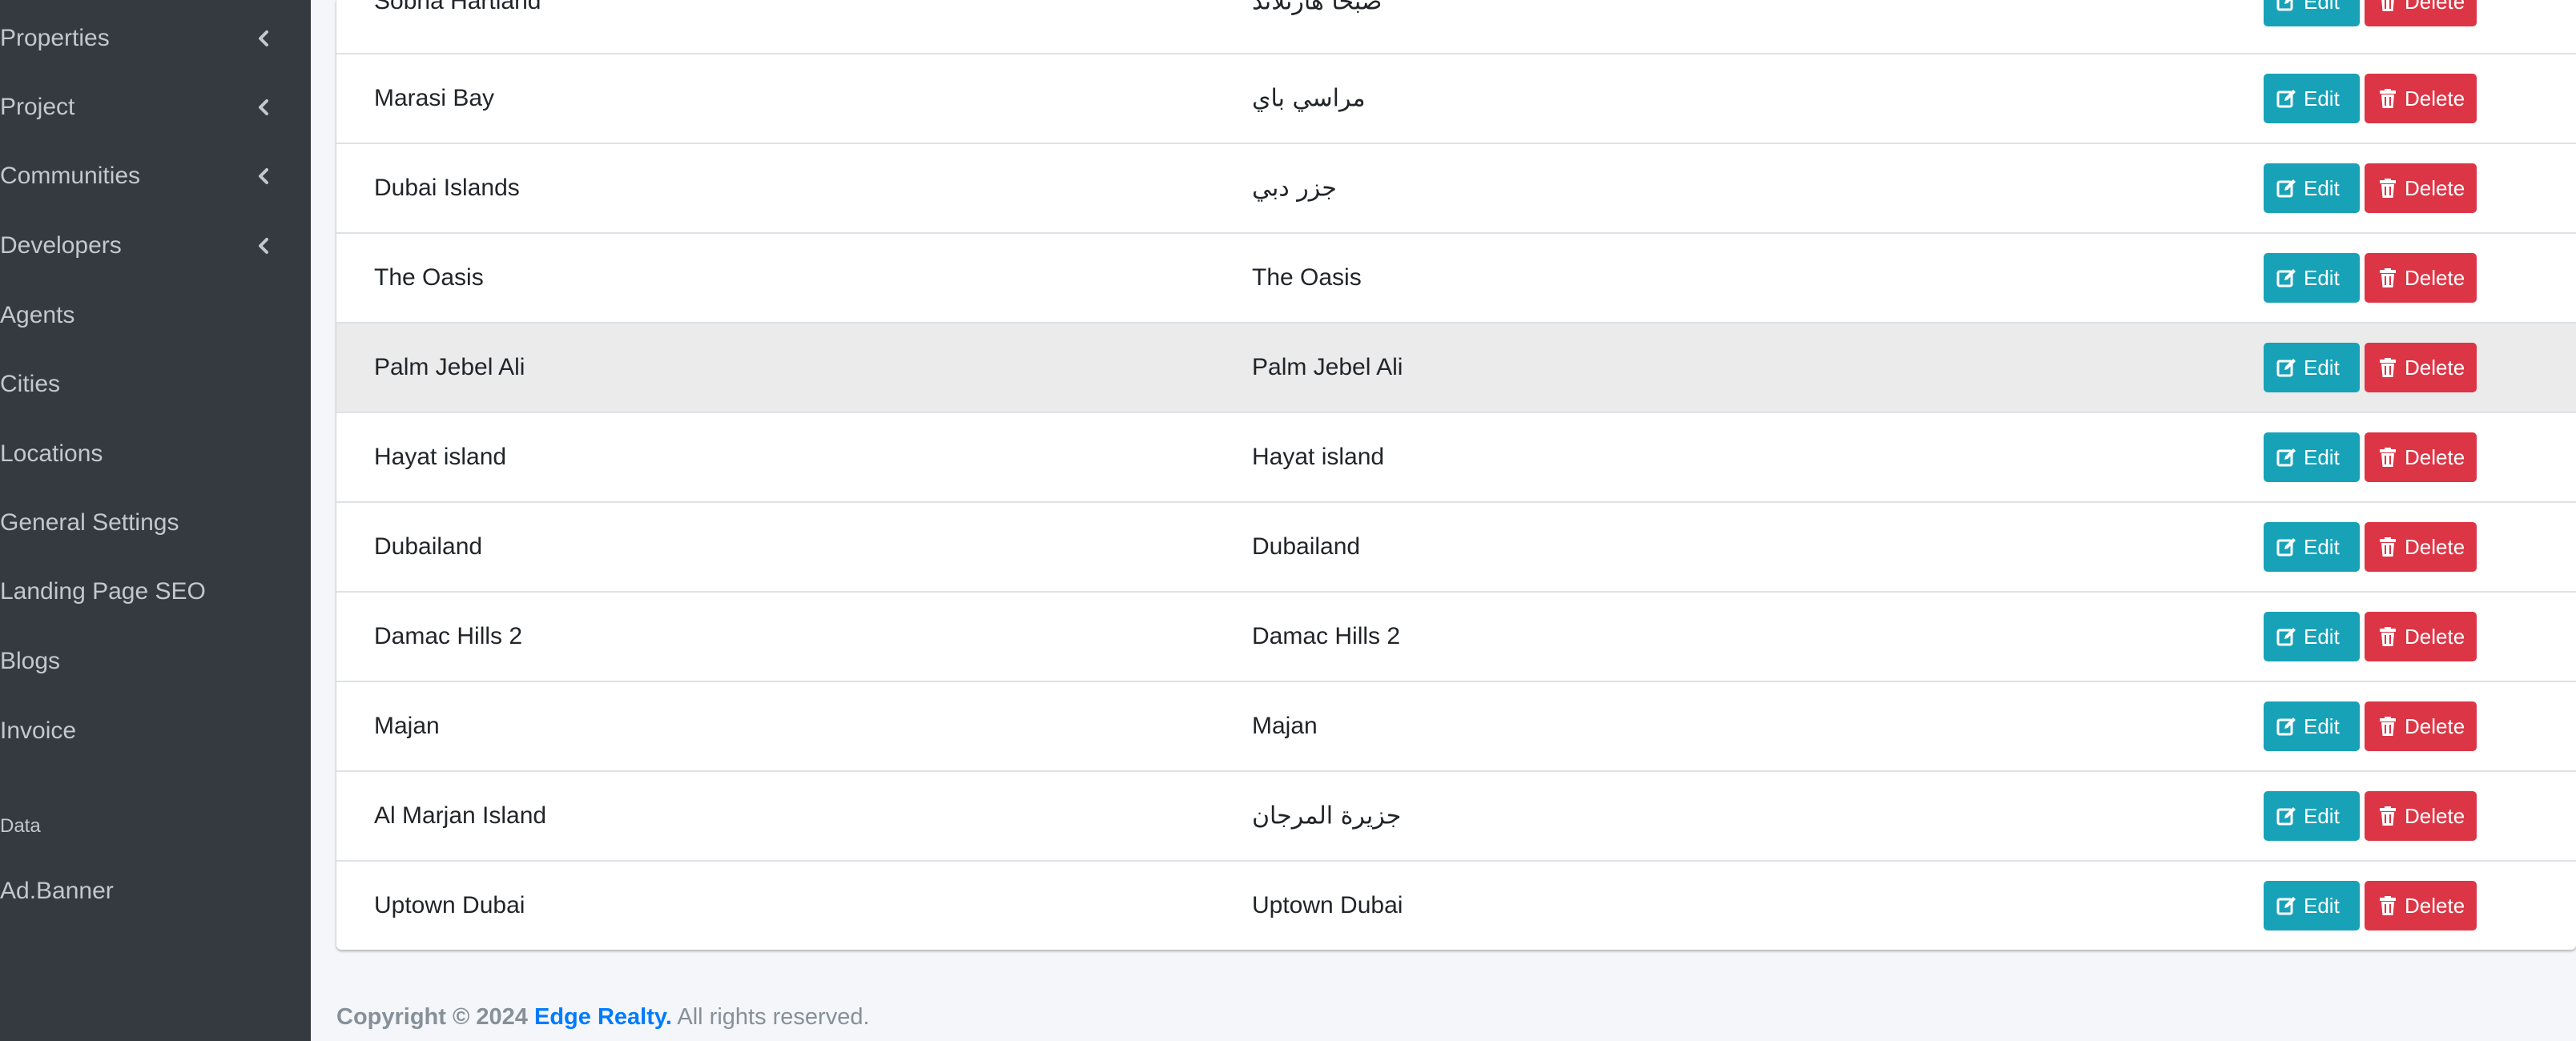 The image size is (2576, 1041). Describe the element at coordinates (20, 826) in the screenshot. I see `sidebar-section-header: Data` at that location.